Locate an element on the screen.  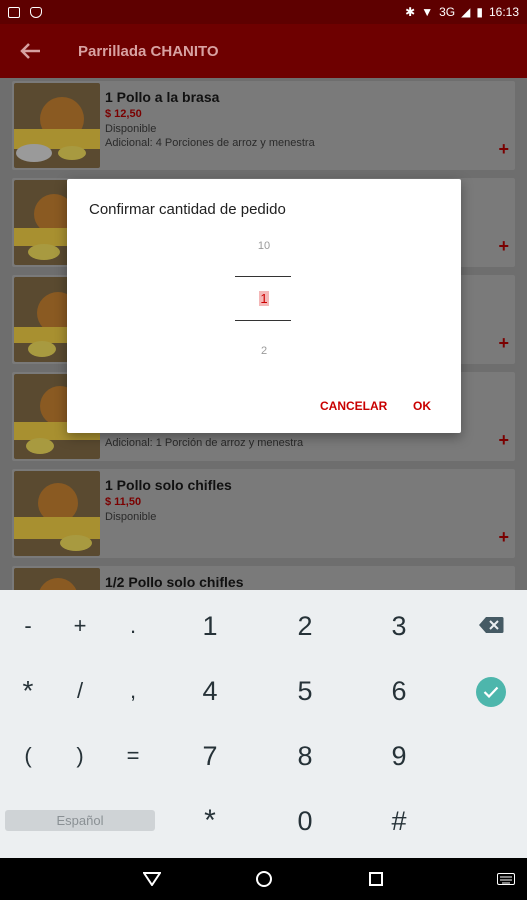
back-nav-button is located at coordinates (152, 879).